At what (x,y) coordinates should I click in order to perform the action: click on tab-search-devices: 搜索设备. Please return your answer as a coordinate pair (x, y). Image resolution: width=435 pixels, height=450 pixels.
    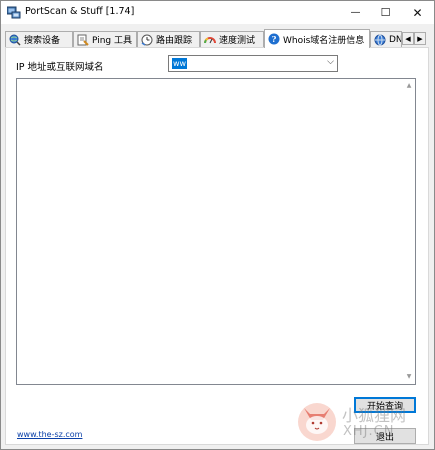
    Looking at the image, I should click on (39, 39).